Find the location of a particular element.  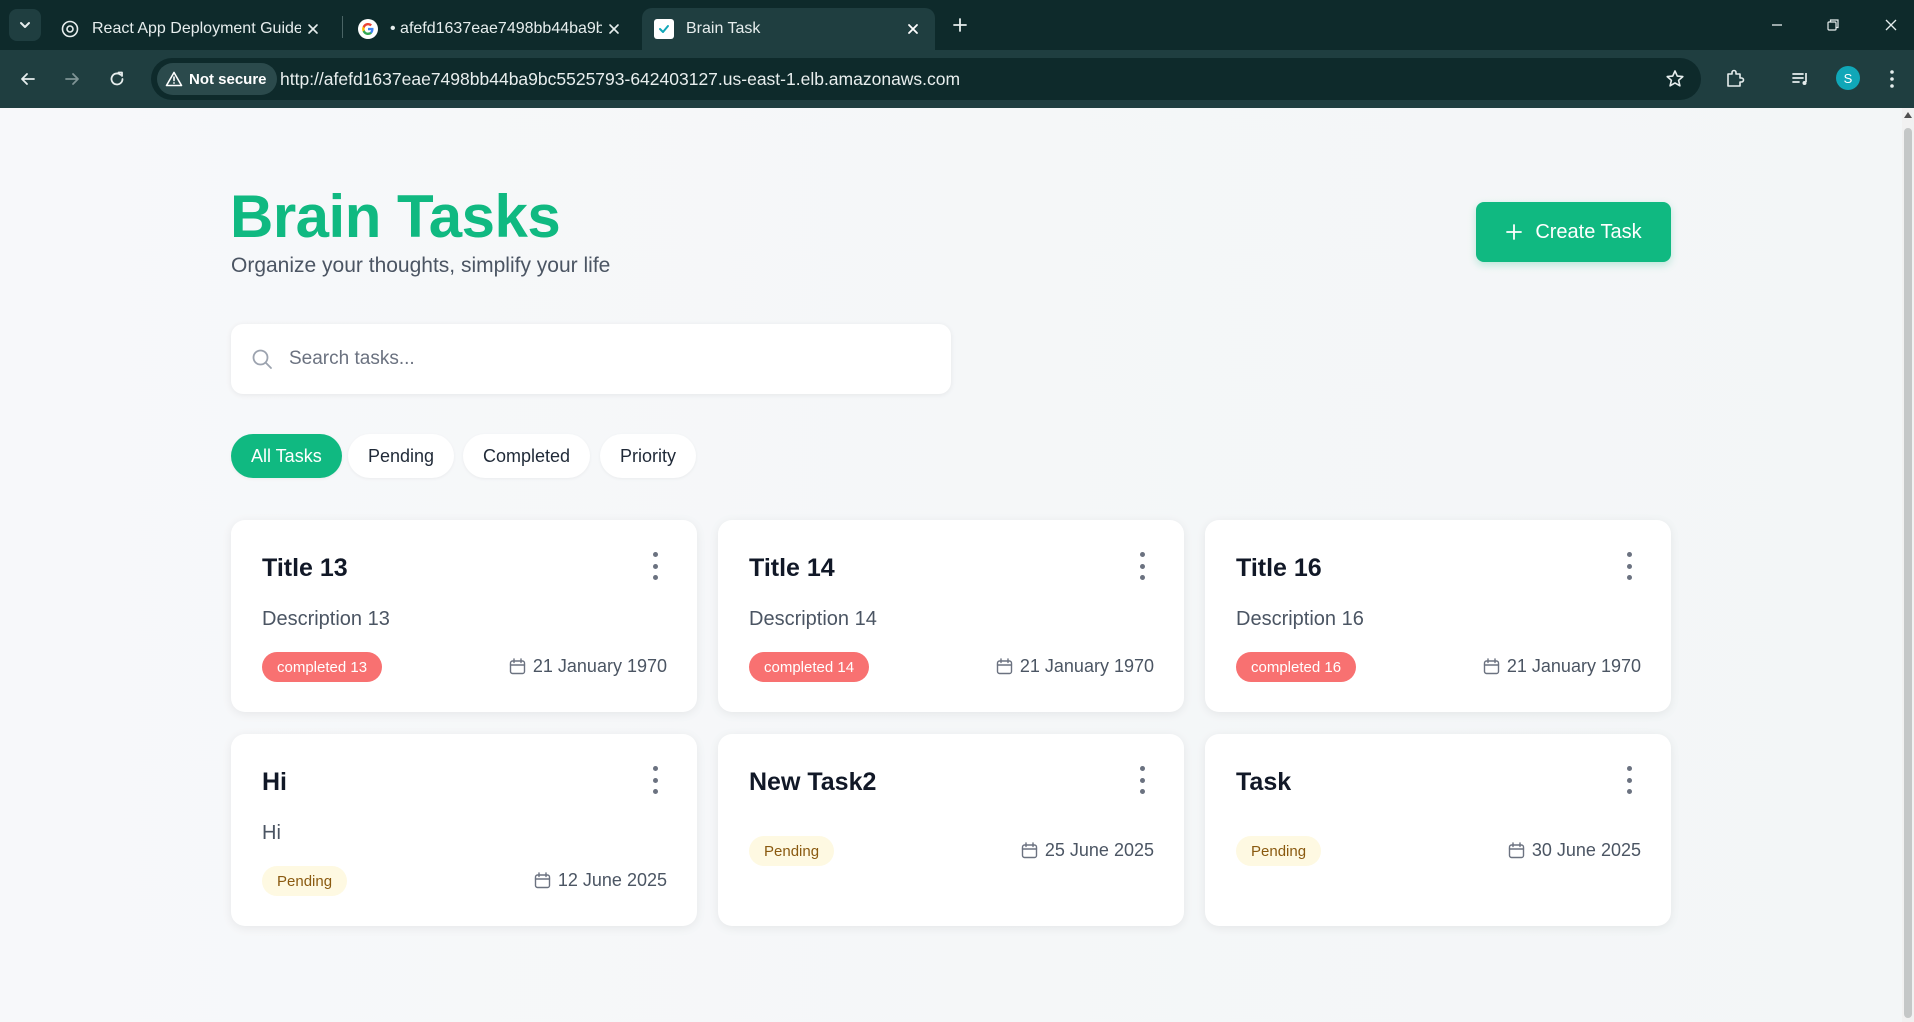

task-title: New Task2 is located at coordinates (813, 782).